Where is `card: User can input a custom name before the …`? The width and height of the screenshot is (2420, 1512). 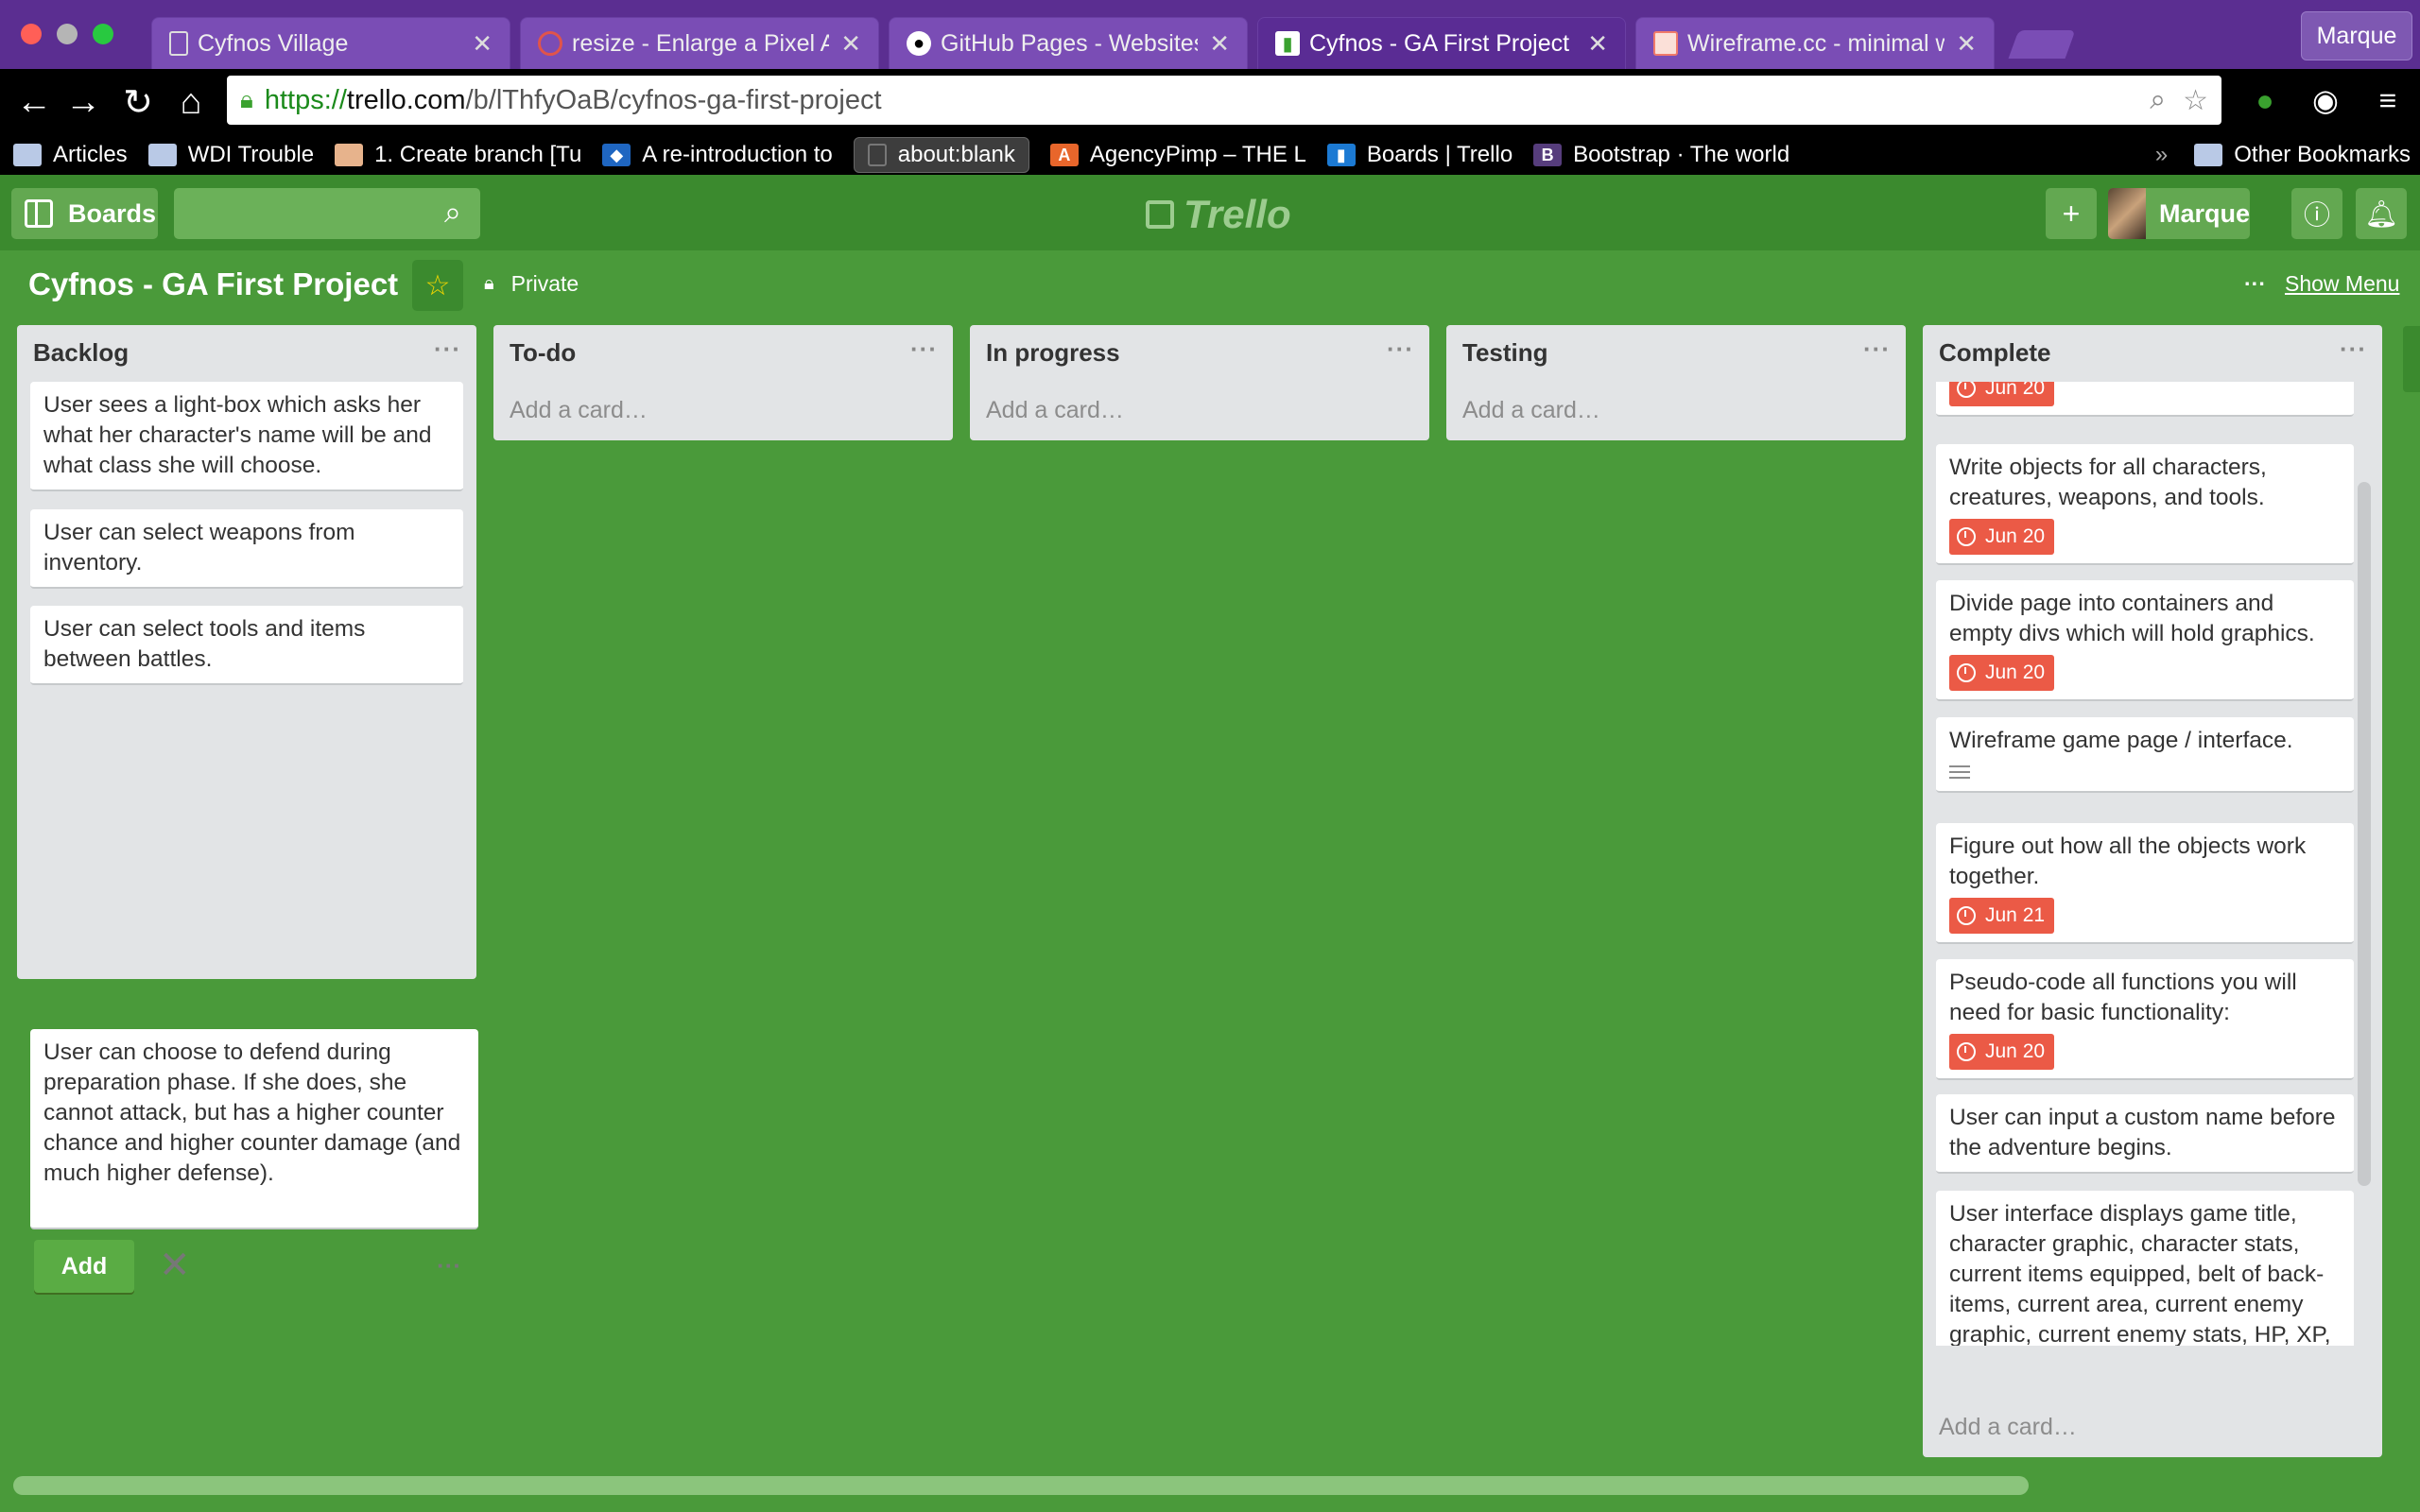
card: User can input a custom name before the … is located at coordinates (2145, 1134).